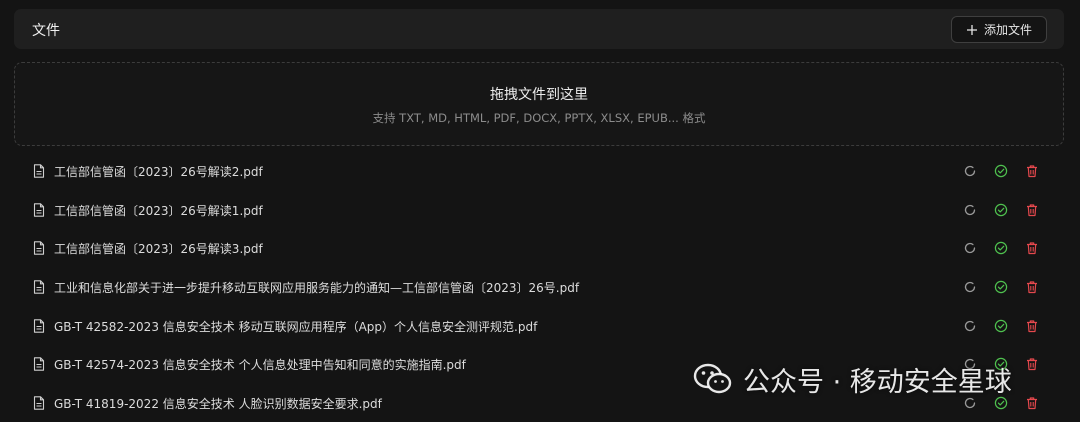 This screenshot has width=1080, height=422. Describe the element at coordinates (218, 404) in the screenshot. I see `file-name: GB-T 41819-2022 信息安全技术 人脸识别数据安全要求.pdf` at that location.